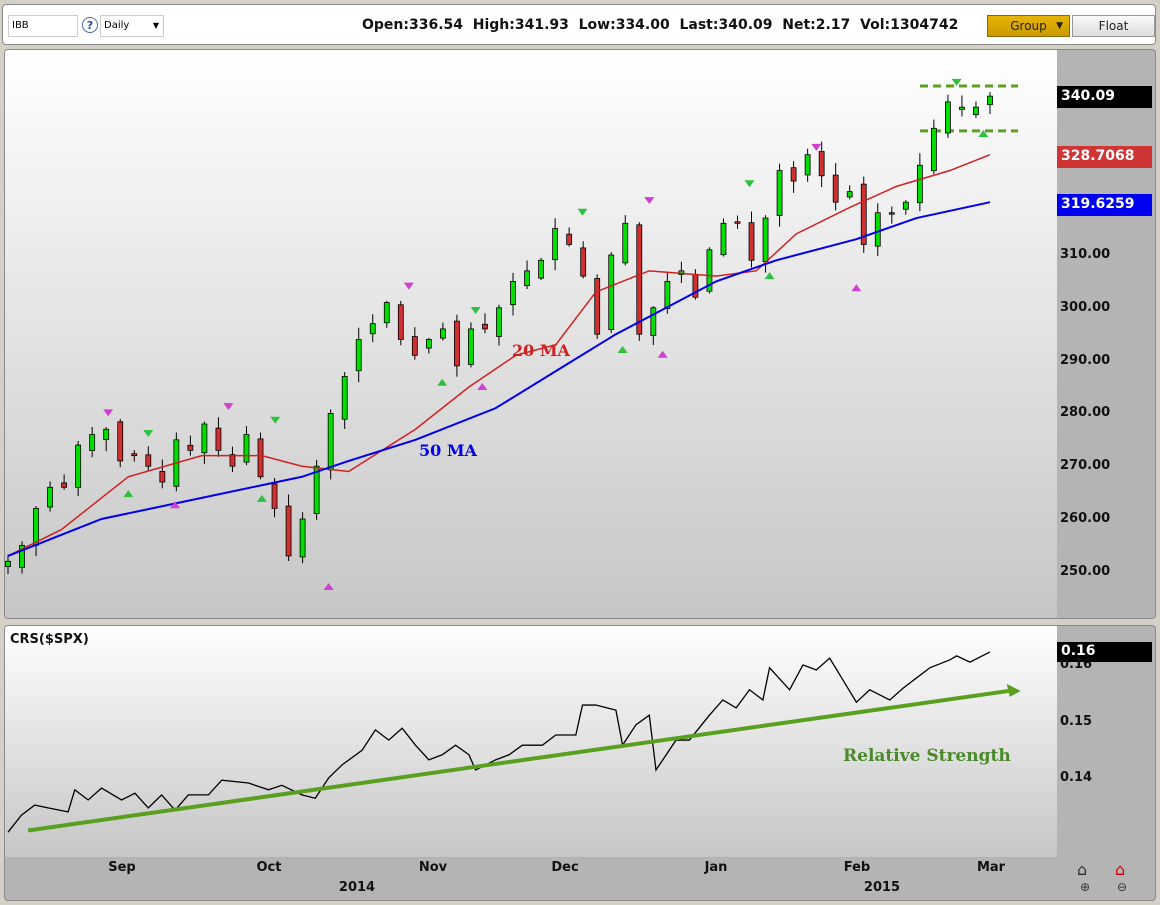 This screenshot has height=905, width=1160. What do you see at coordinates (857, 867) in the screenshot?
I see `month-label: Feb` at bounding box center [857, 867].